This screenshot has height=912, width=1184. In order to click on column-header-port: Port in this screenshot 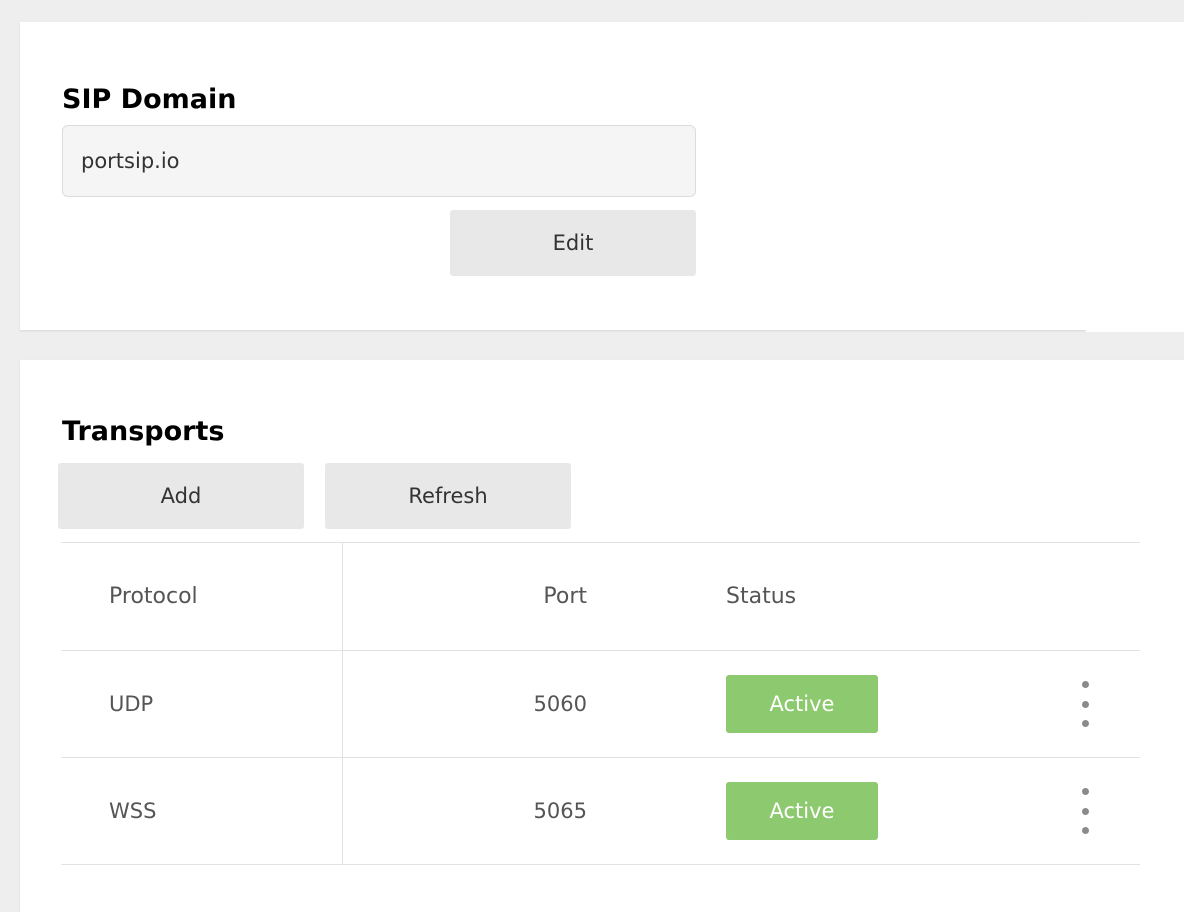, I will do `click(474, 596)`.